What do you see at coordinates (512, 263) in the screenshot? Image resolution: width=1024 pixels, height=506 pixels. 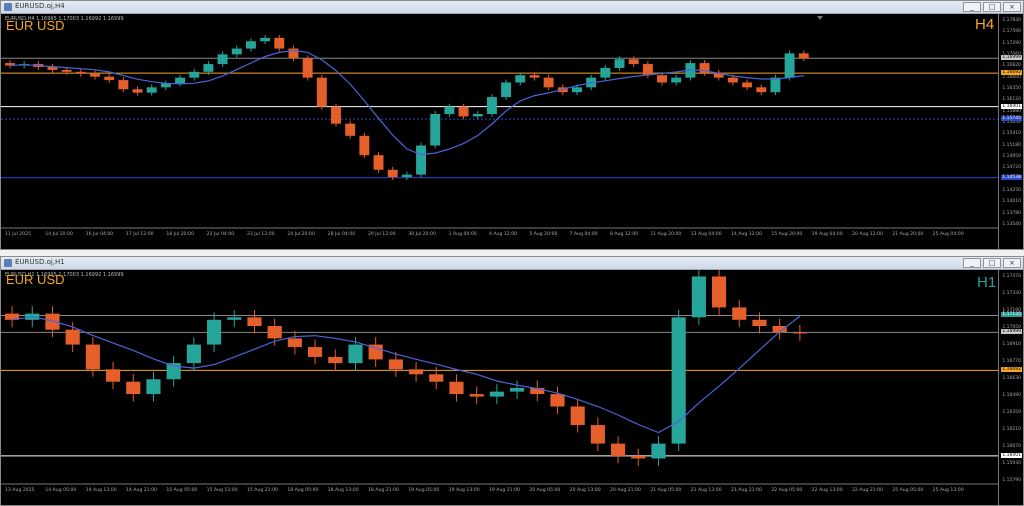 I see `window-titlebar: EURUSD.oj,H1 _ □ ×` at bounding box center [512, 263].